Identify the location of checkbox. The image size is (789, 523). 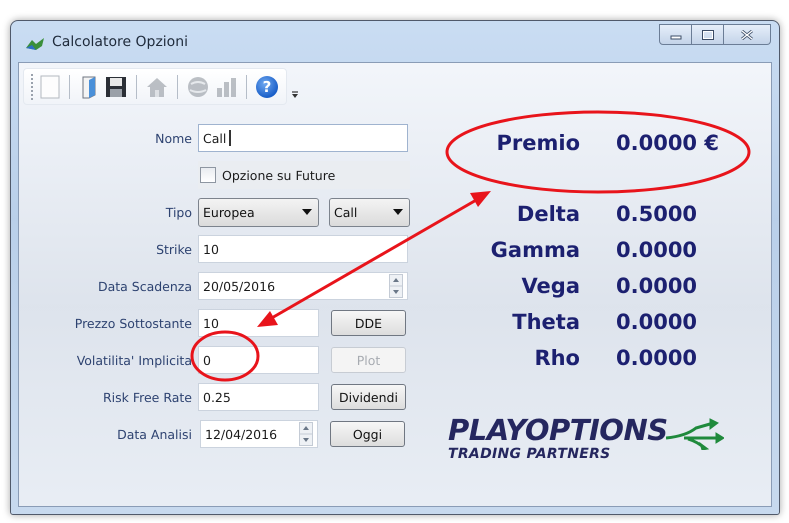
(208, 175).